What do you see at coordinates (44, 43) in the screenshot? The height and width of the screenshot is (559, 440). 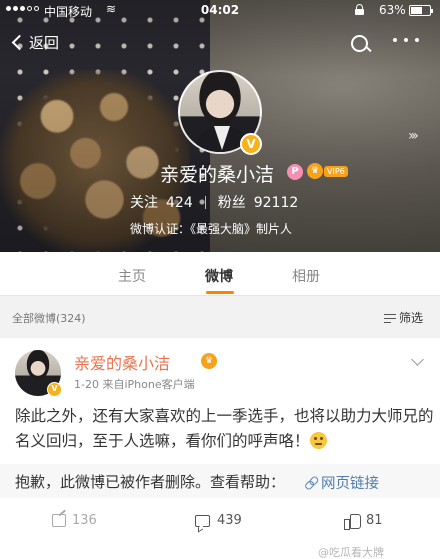 I see `back-label: 返回` at bounding box center [44, 43].